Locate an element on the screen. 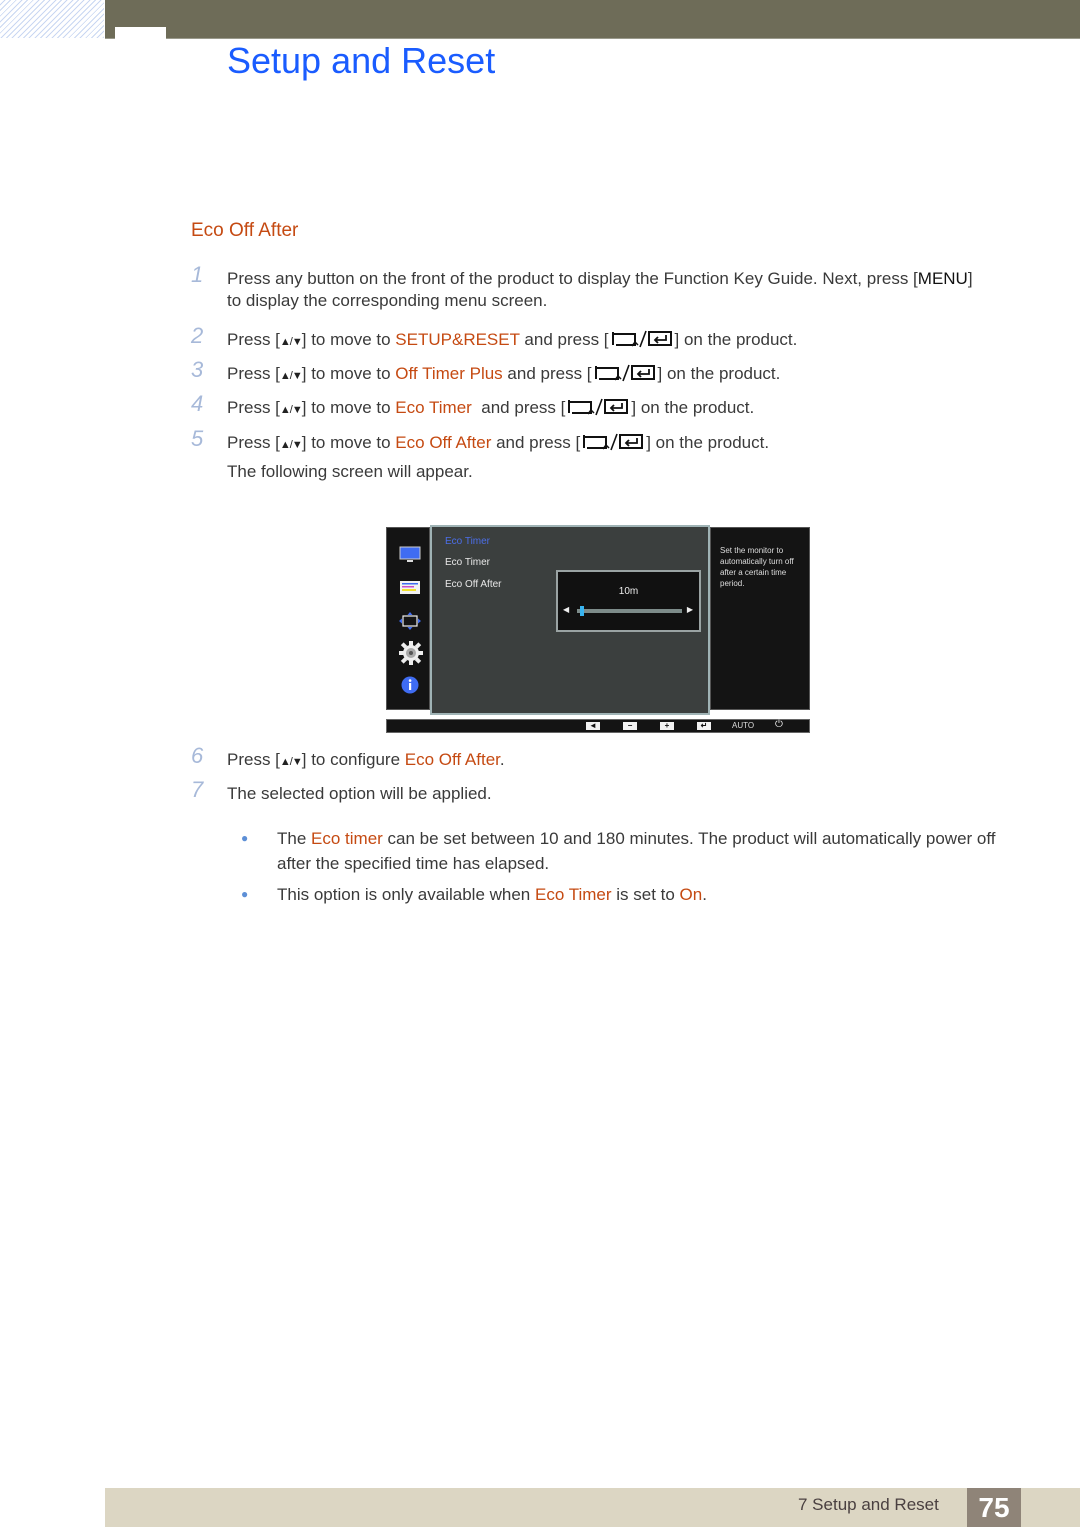  osd-left-button: ◄ is located at coordinates (593, 726).